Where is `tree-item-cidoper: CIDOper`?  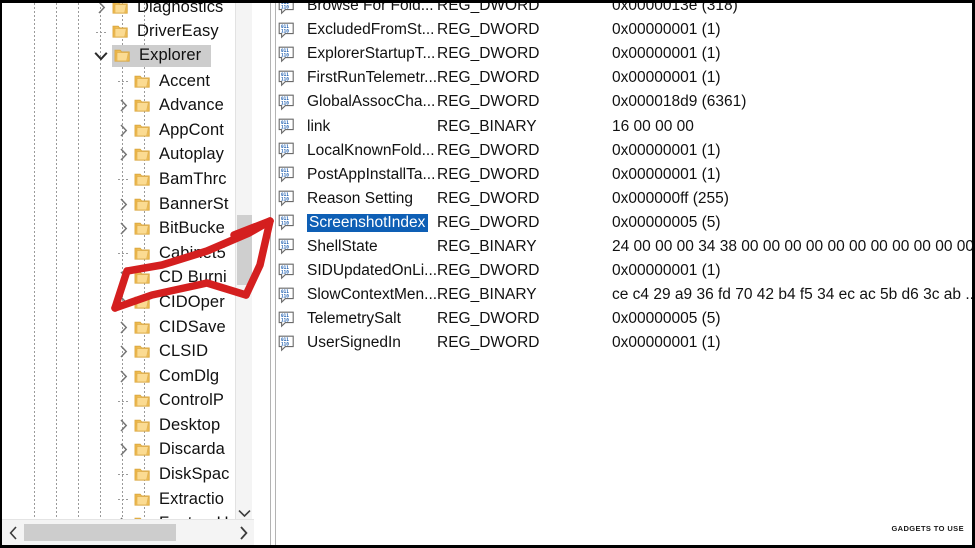 tree-item-cidoper: CIDOper is located at coordinates (127, 302).